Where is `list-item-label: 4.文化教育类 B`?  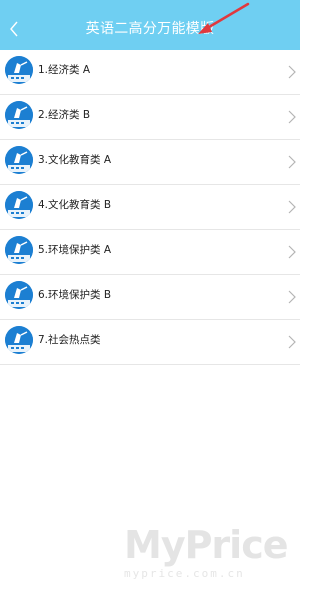 list-item-label: 4.文化教育类 B is located at coordinates (75, 205).